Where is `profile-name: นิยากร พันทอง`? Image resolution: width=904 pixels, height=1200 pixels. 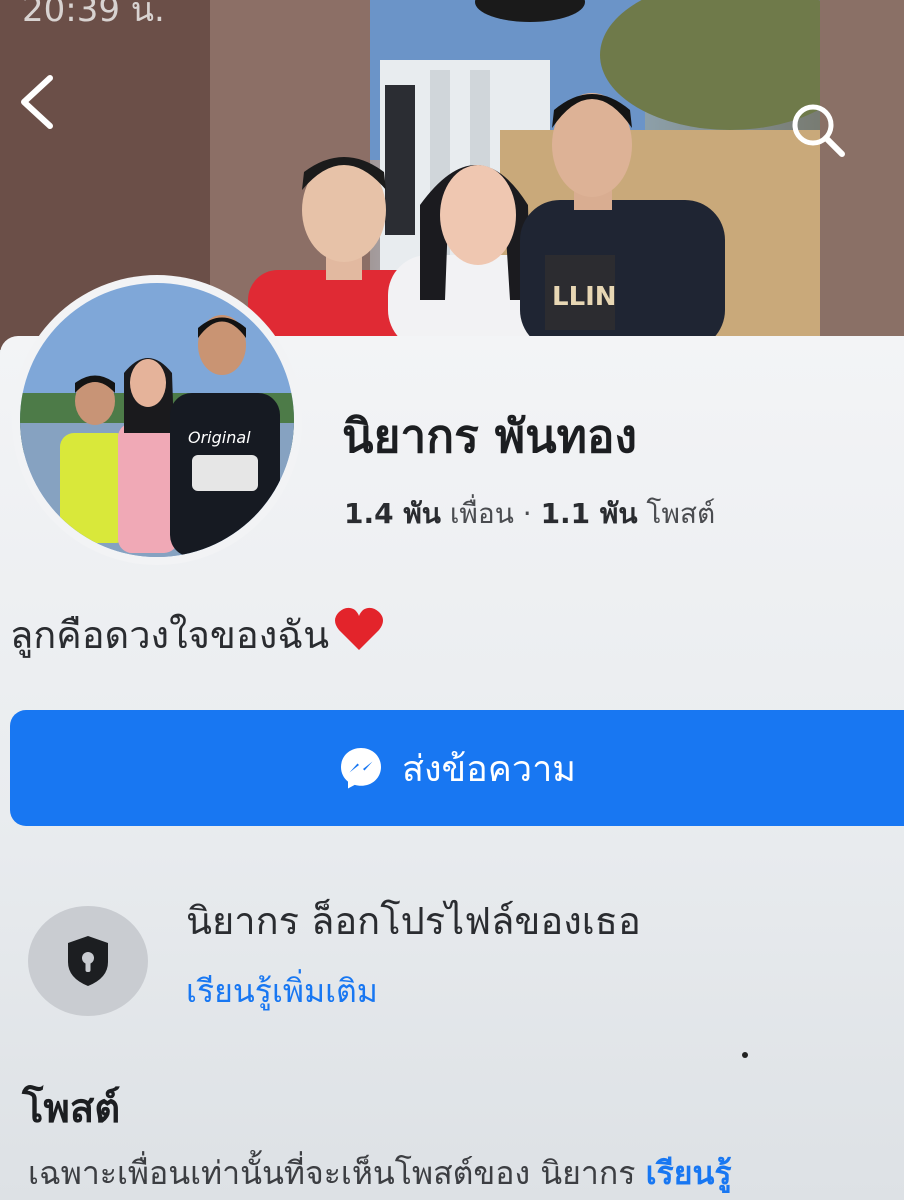 profile-name: นิยากร พันทอง is located at coordinates (489, 436).